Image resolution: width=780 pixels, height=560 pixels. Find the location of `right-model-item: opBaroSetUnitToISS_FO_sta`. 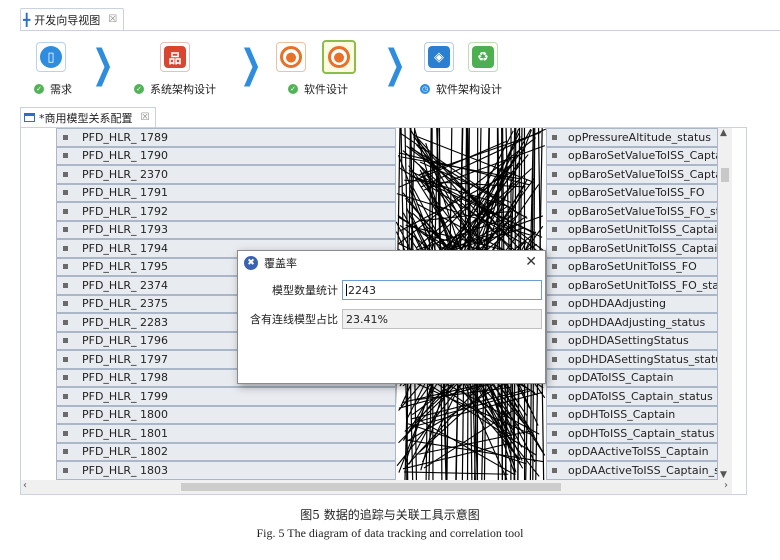

right-model-item: opBaroSetUnitToISS_FO_sta is located at coordinates (632, 285).